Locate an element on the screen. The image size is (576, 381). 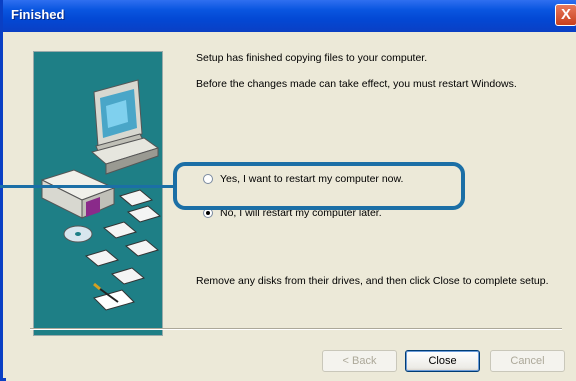
close-button: Close is located at coordinates (442, 361).